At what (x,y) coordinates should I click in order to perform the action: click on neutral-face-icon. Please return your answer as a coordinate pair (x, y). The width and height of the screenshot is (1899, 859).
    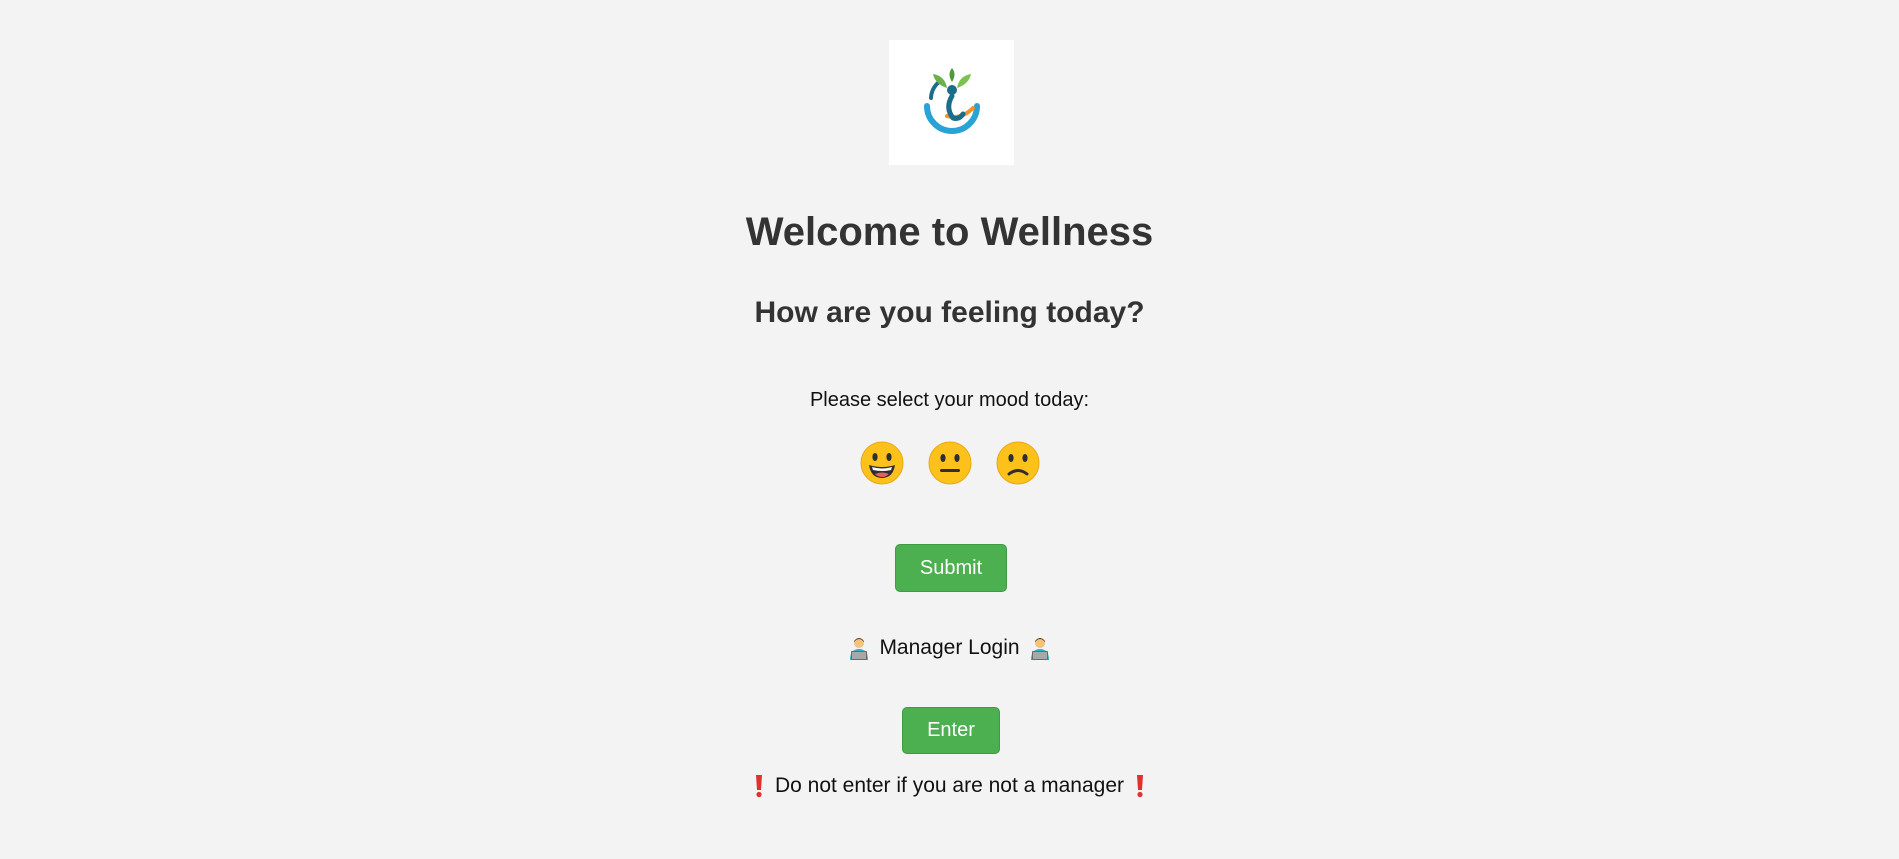
    Looking at the image, I should click on (950, 463).